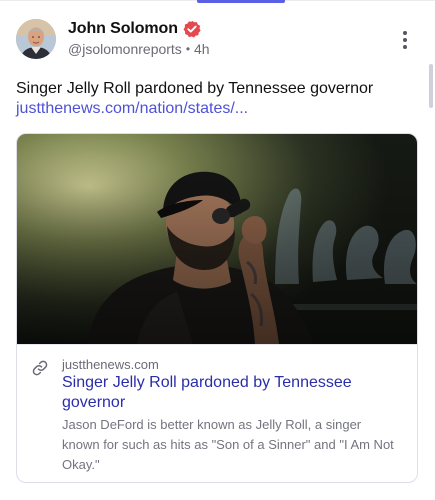  What do you see at coordinates (123, 29) in the screenshot?
I see `author-display-name: John Solomon` at bounding box center [123, 29].